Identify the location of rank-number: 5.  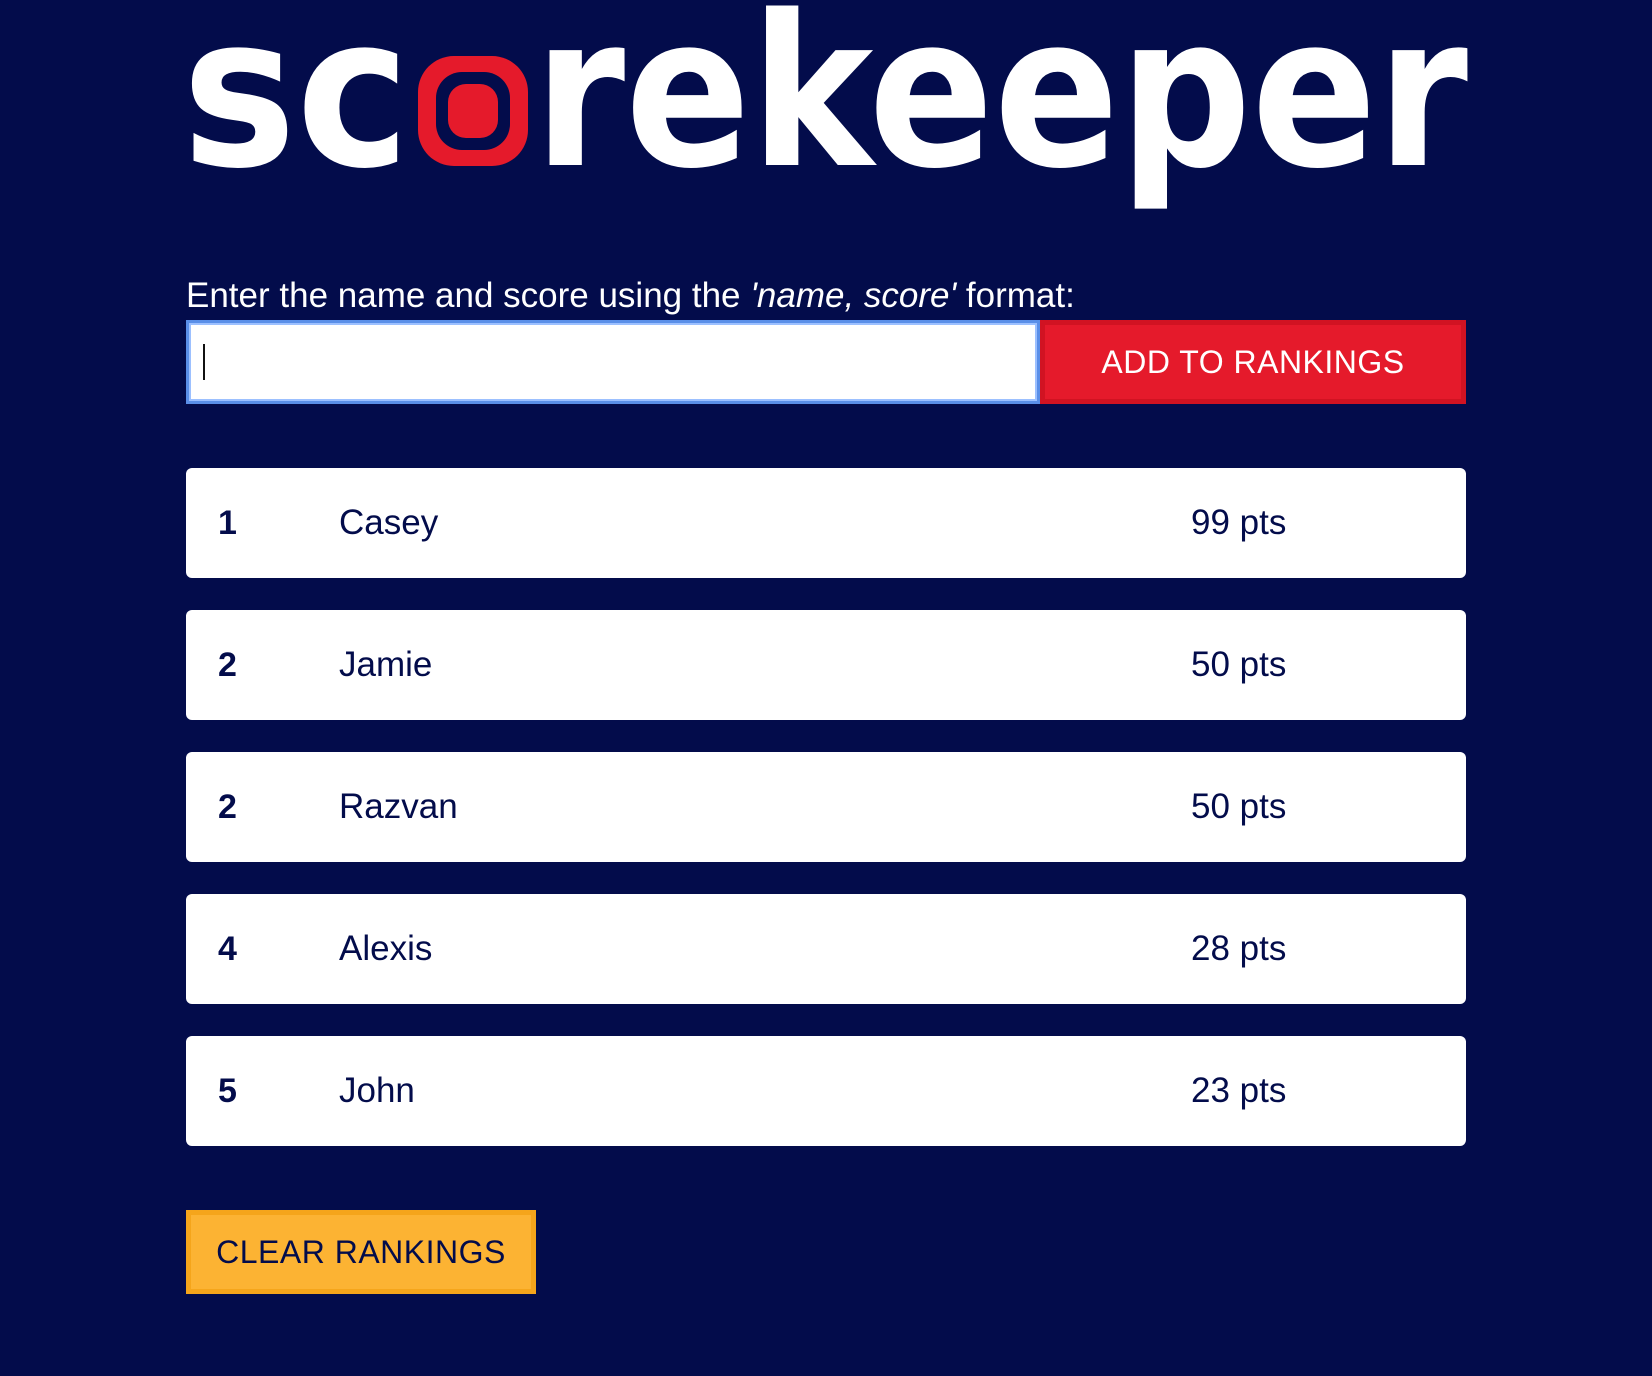
(227, 1091).